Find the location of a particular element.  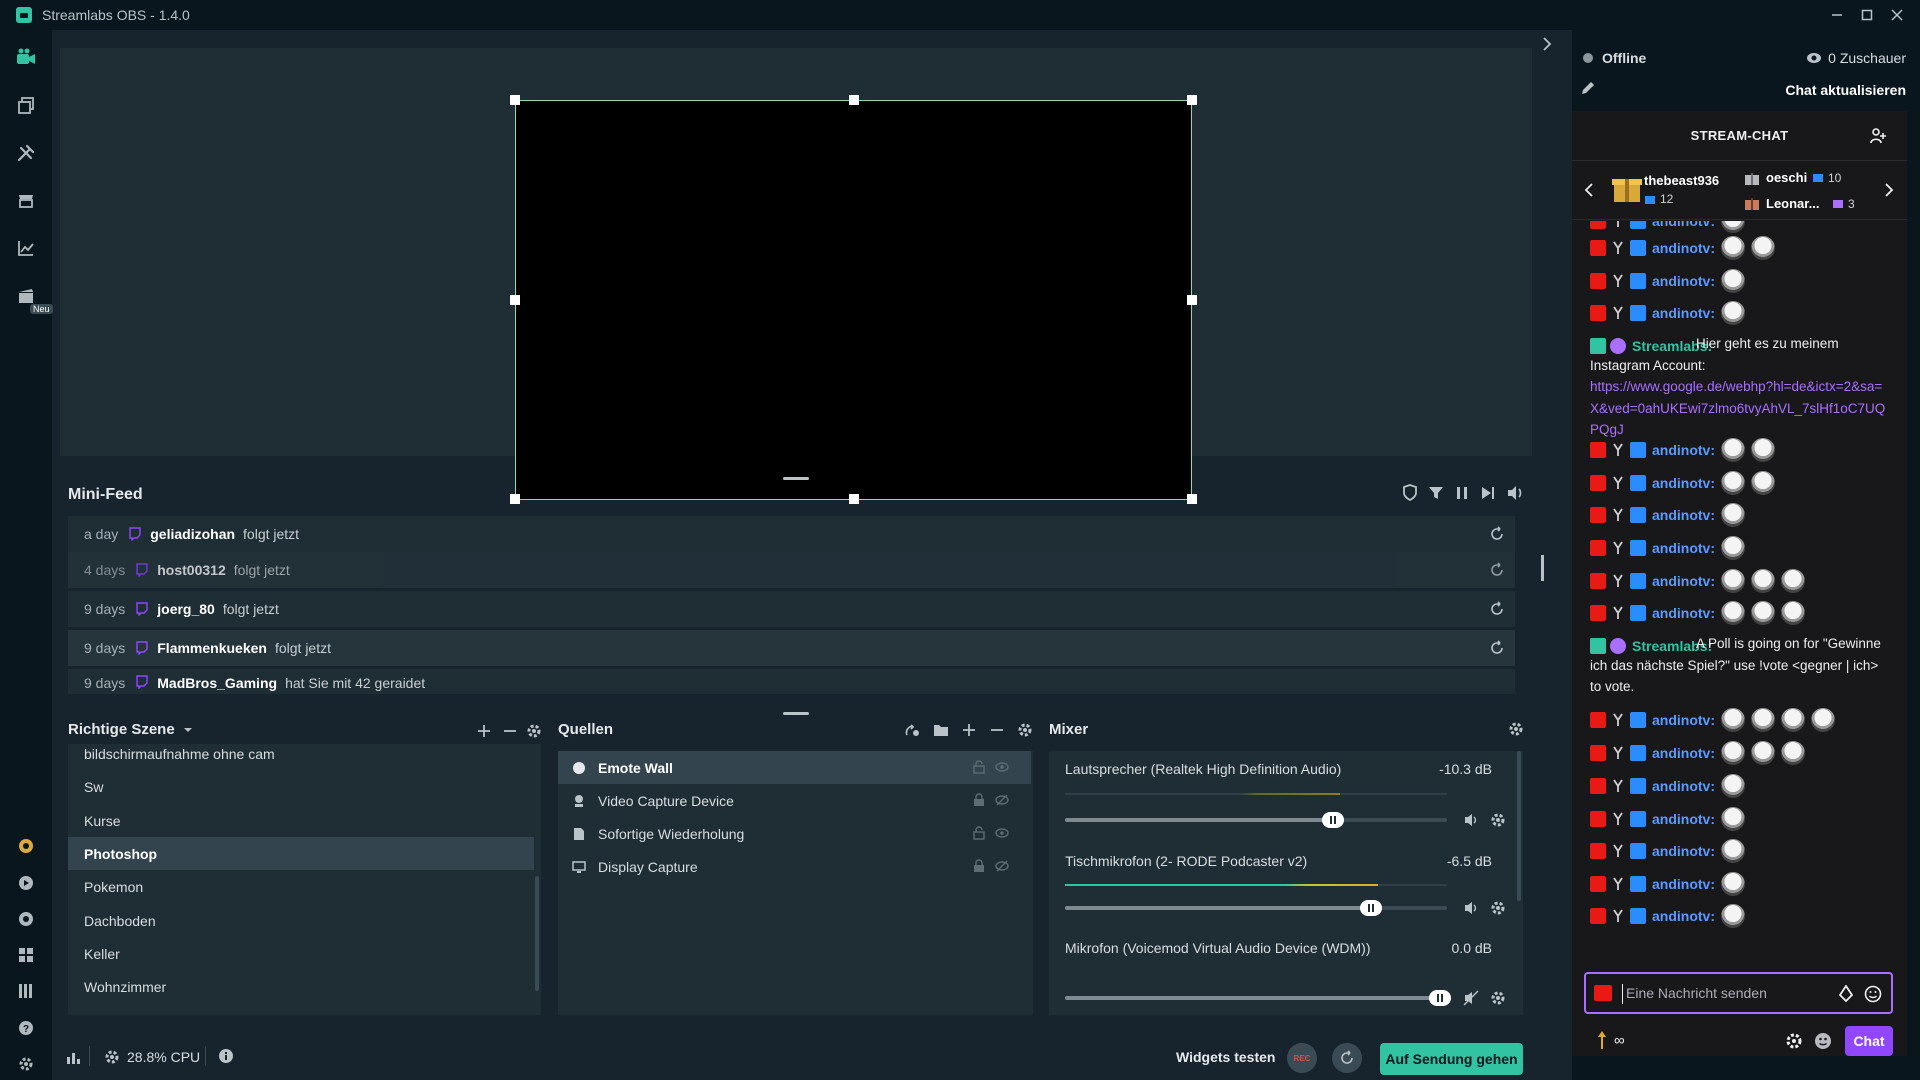

prime-icon is located at coordinates (26, 846).